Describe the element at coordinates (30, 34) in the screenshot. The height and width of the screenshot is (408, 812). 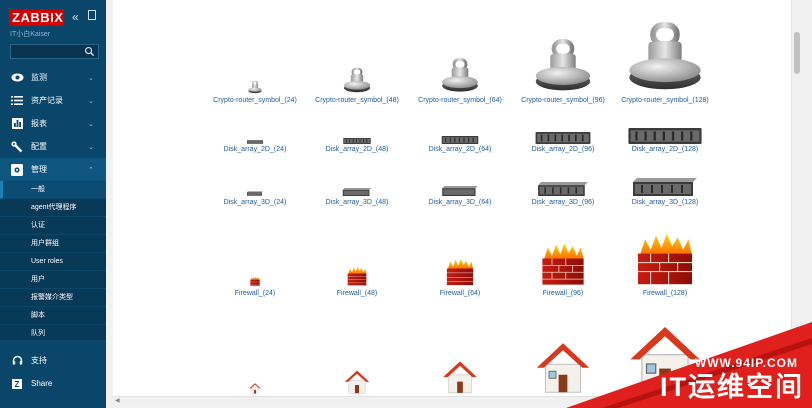
I see `server-name: IT小白Kaiser` at that location.